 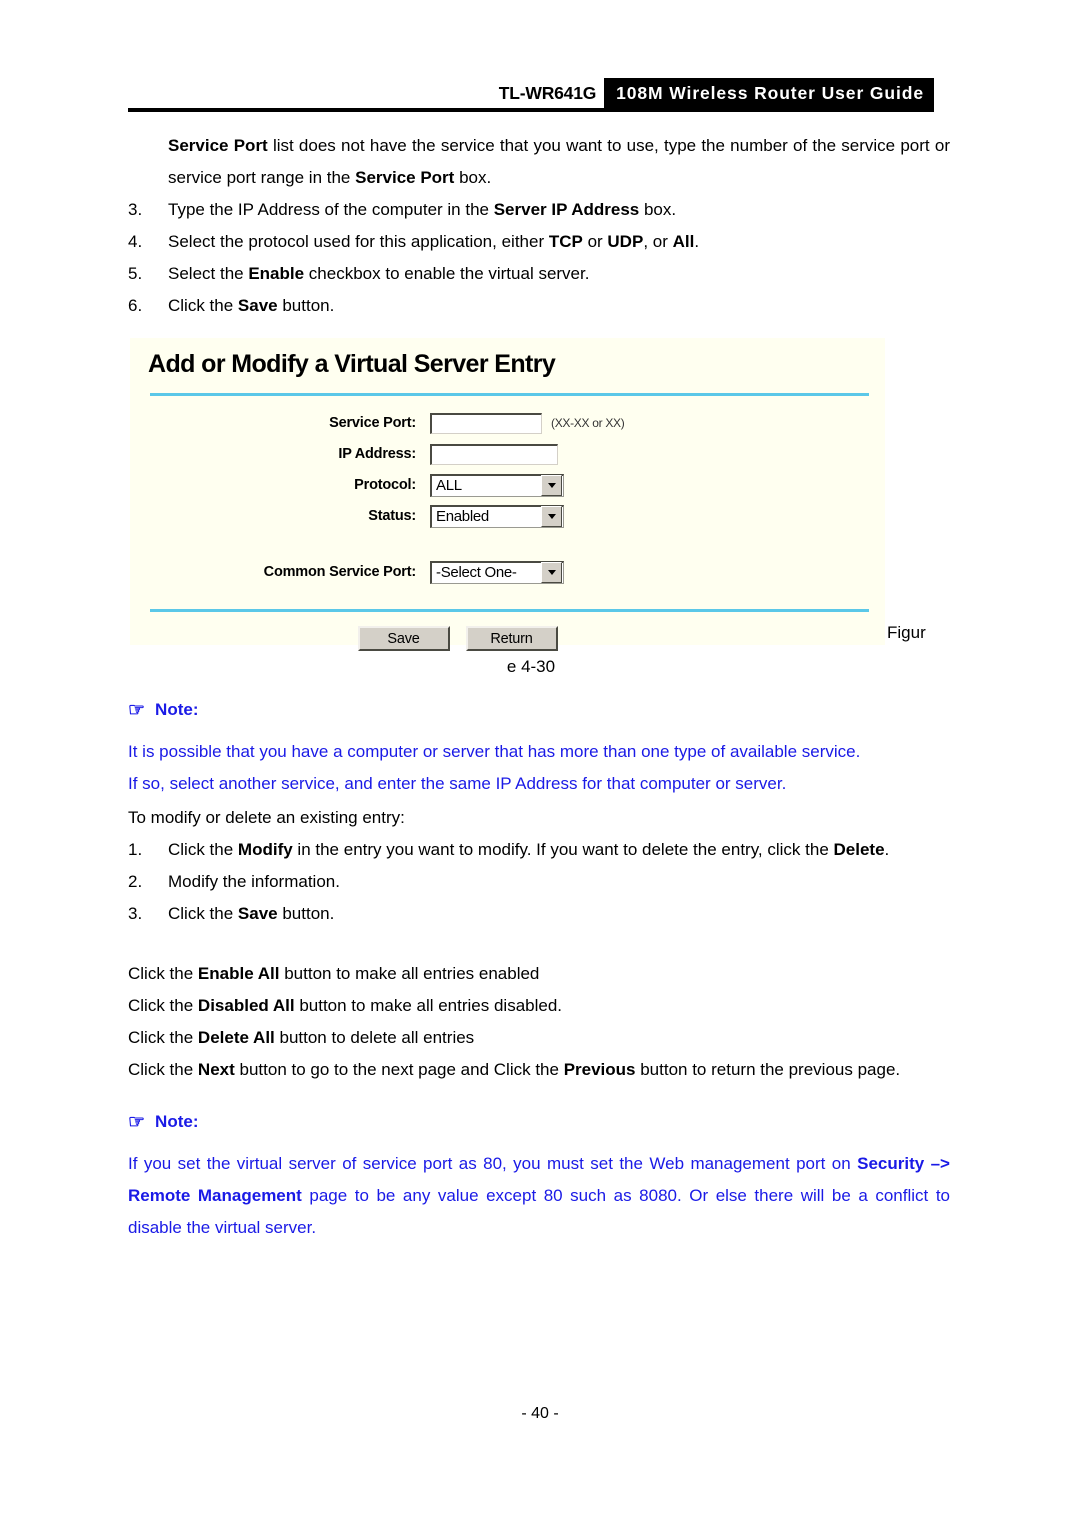 What do you see at coordinates (531, 110) in the screenshot?
I see `header-divider-rule` at bounding box center [531, 110].